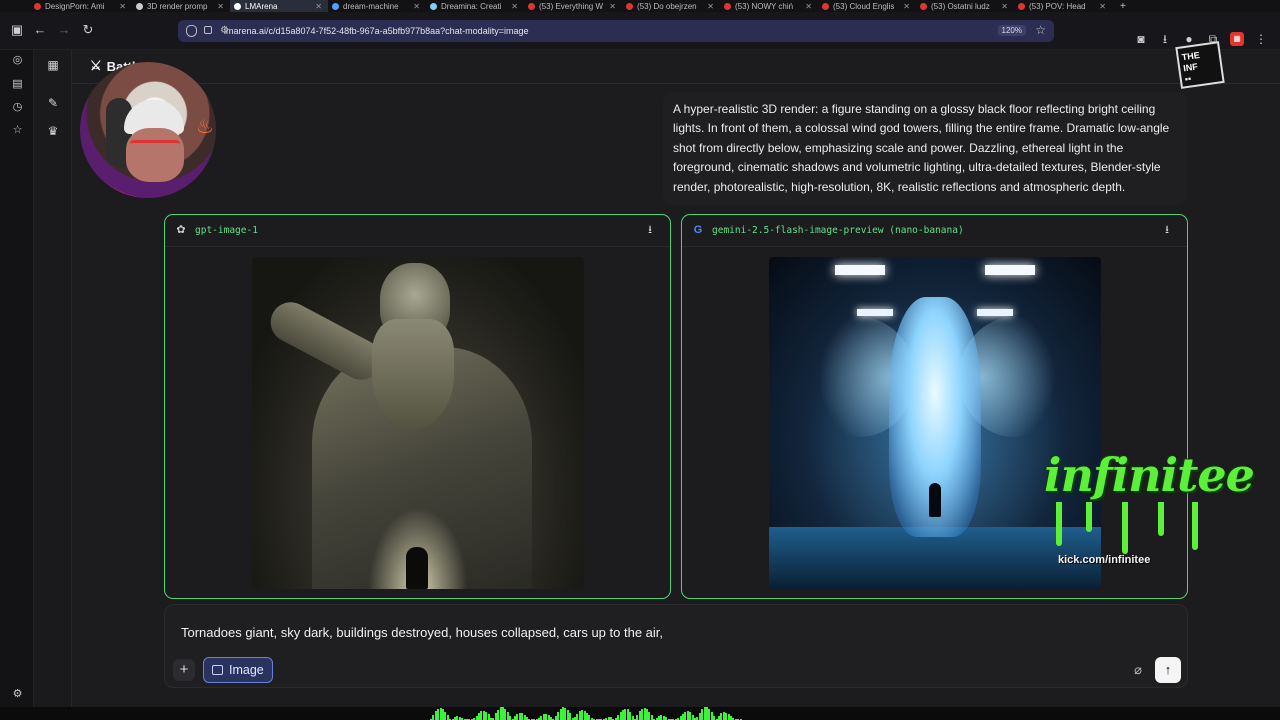 The height and width of the screenshot is (720, 1280). I want to click on tab-title: (53) Cloud Englis, so click(864, 6).